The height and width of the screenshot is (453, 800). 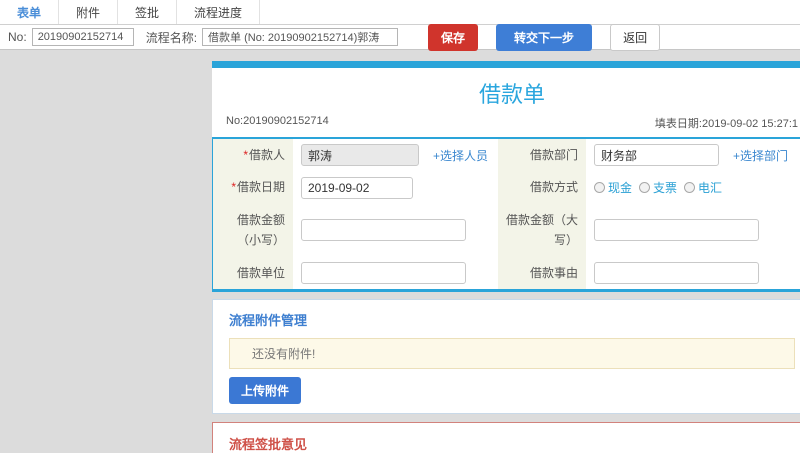 I want to click on loan-date-label: * 借款日期, so click(x=253, y=187).